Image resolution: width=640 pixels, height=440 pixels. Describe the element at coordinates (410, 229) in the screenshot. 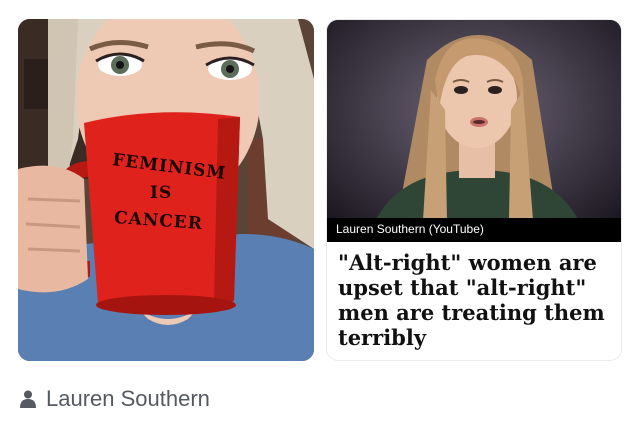

I see `video-caption: Lauren Southern (YouTube)` at that location.